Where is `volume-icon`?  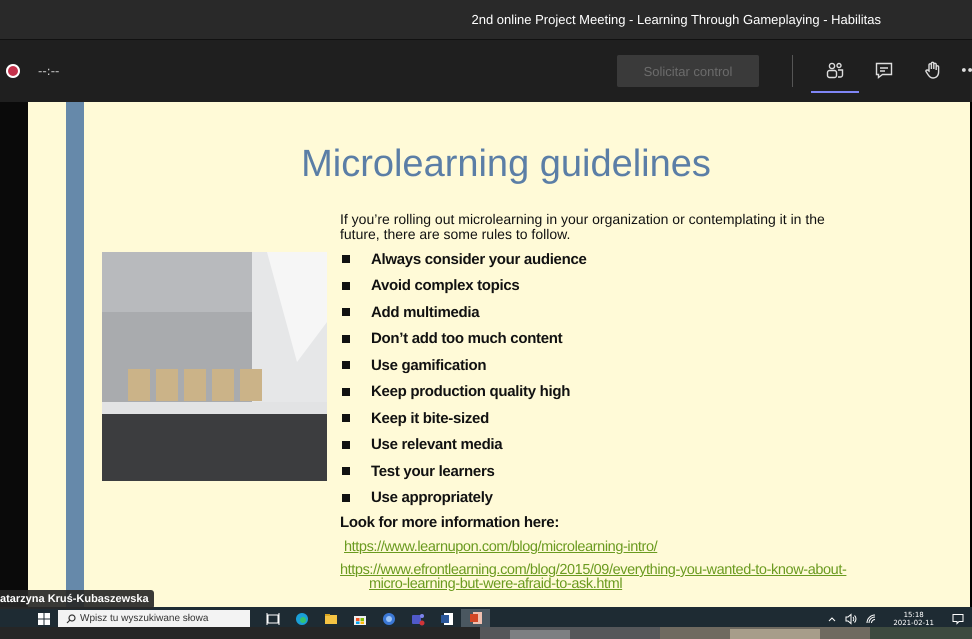 volume-icon is located at coordinates (851, 618).